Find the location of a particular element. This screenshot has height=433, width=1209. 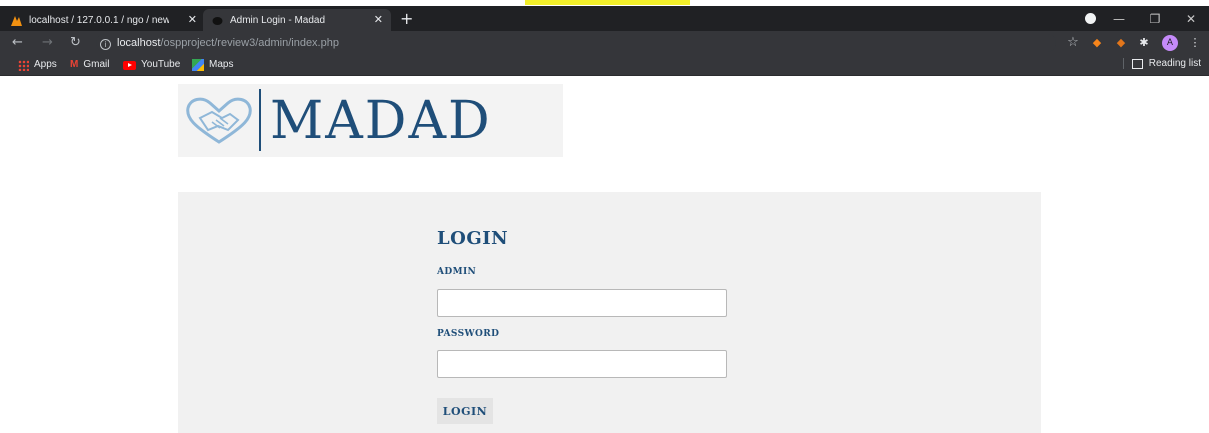

reading-list-button: Reading list is located at coordinates (1161, 63).